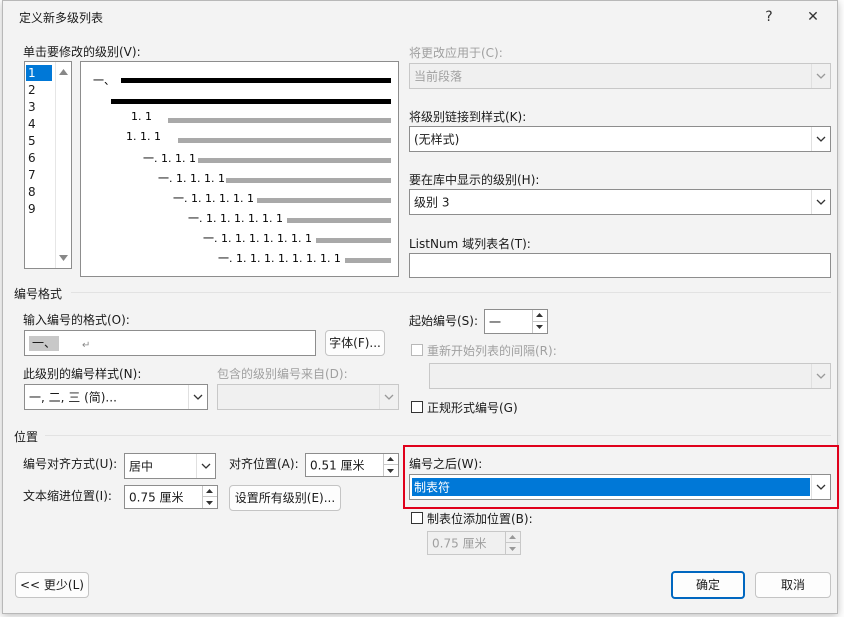 The image size is (844, 617). What do you see at coordinates (76, 320) in the screenshot?
I see `enter-format-label: 输入编号的格式(O):` at bounding box center [76, 320].